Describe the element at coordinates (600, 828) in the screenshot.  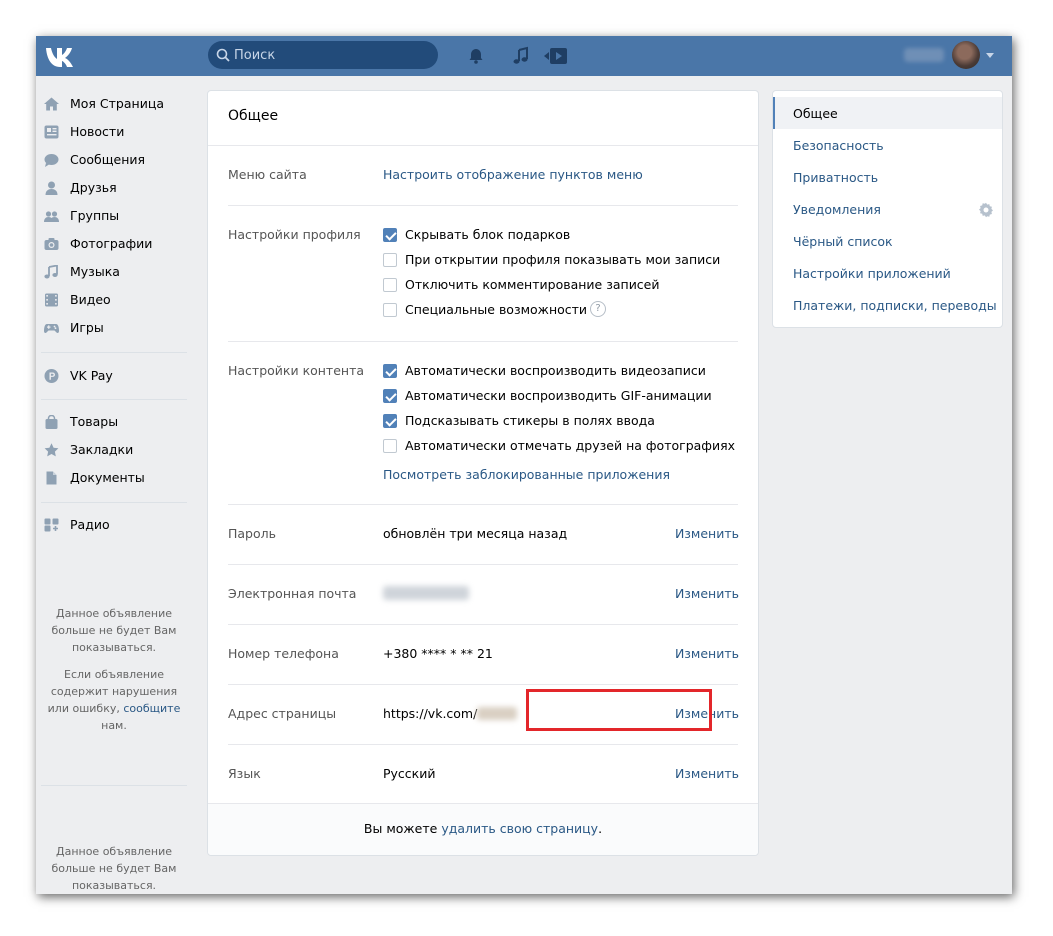
I see `footer-text-end: .` at that location.